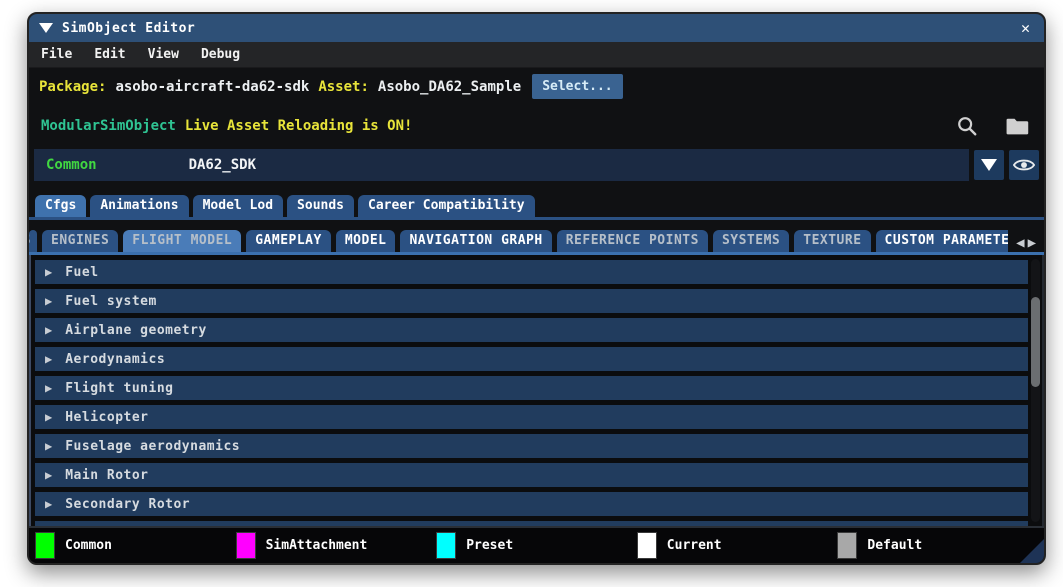 The width and height of the screenshot is (1063, 587). What do you see at coordinates (71, 165) in the screenshot?
I see `selector-scope-label: Common` at bounding box center [71, 165].